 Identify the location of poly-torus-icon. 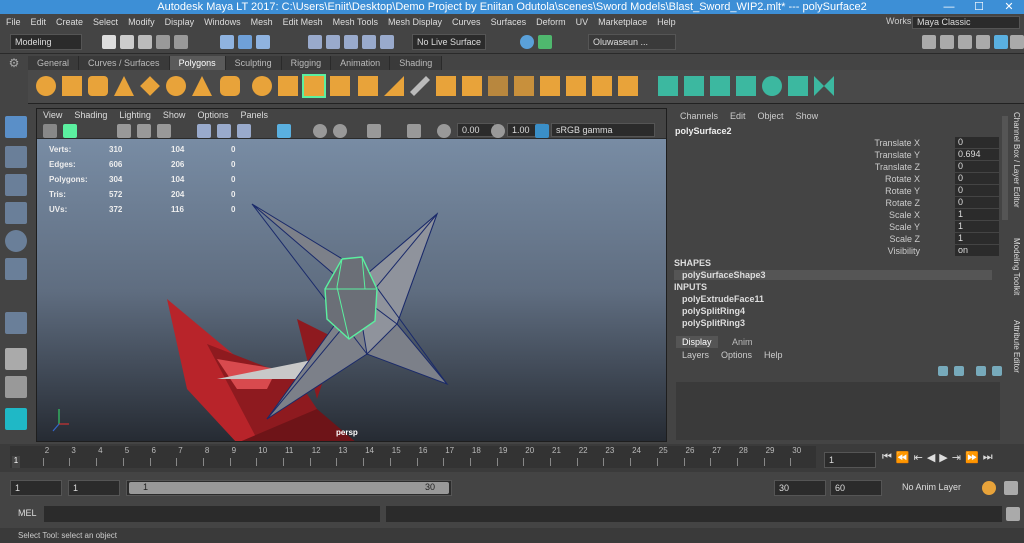
(176, 86).